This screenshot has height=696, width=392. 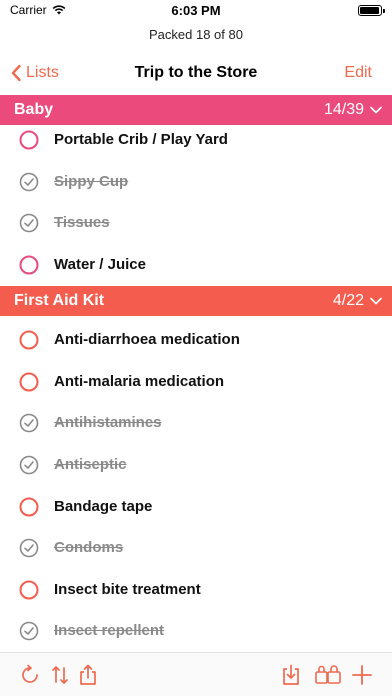 What do you see at coordinates (89, 547) in the screenshot?
I see `item-label: Condoms` at bounding box center [89, 547].